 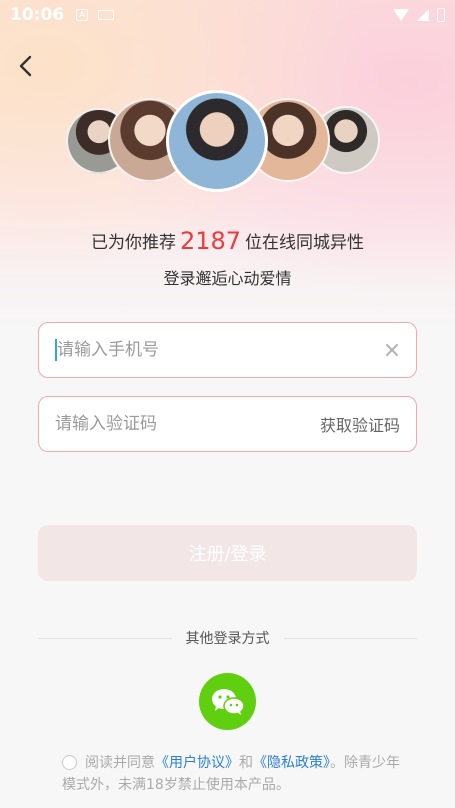 I want to click on phone-field, so click(x=227, y=350).